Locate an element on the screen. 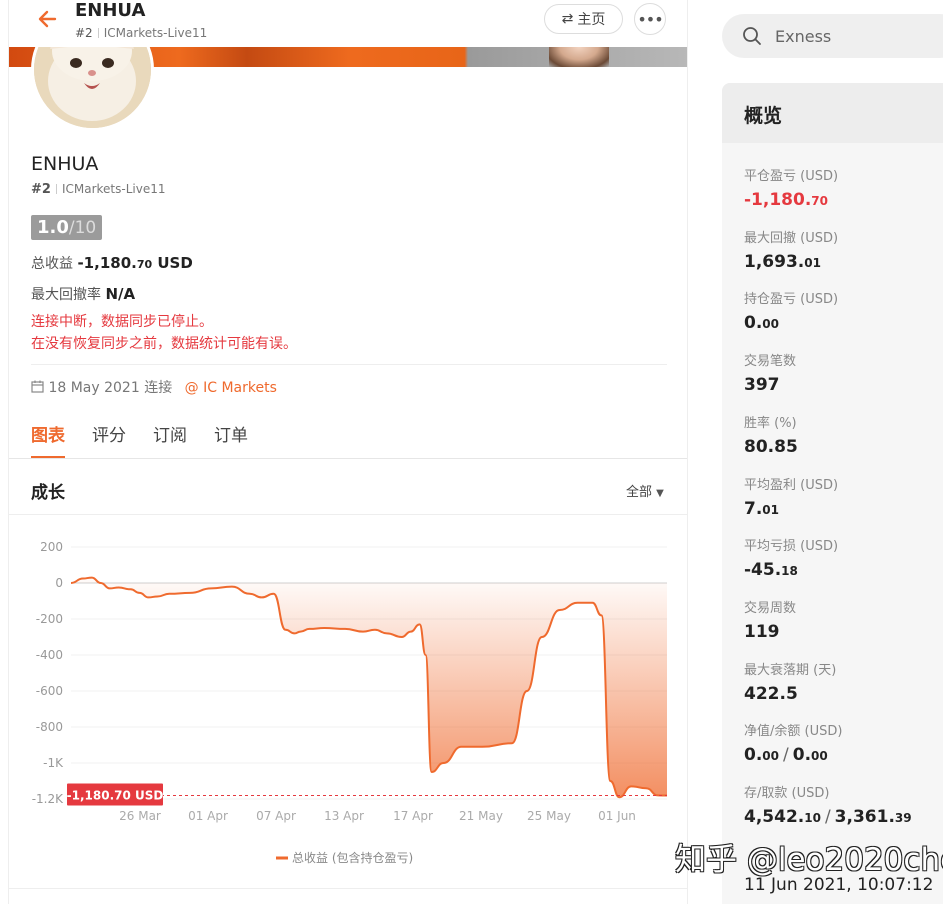 The width and height of the screenshot is (943, 904). home-button-label: 主页 is located at coordinates (591, 20).